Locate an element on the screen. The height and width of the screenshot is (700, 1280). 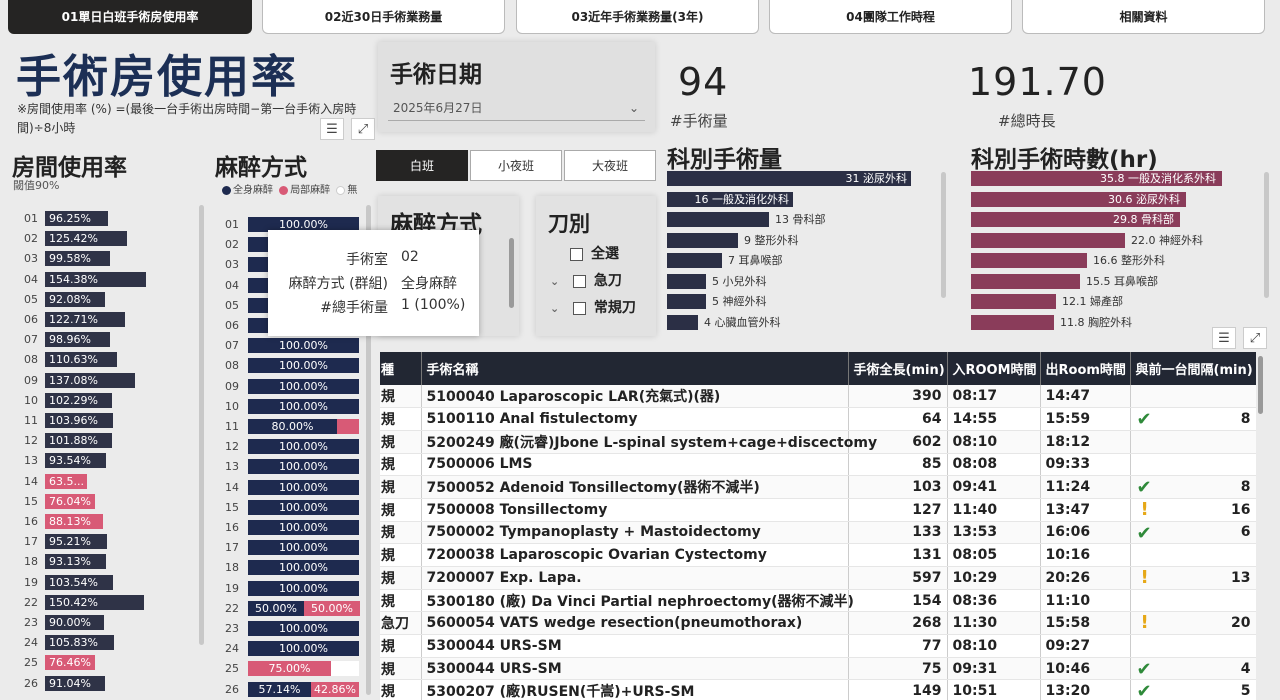
room-usage-bar: 150.42% is located at coordinates (94, 602).